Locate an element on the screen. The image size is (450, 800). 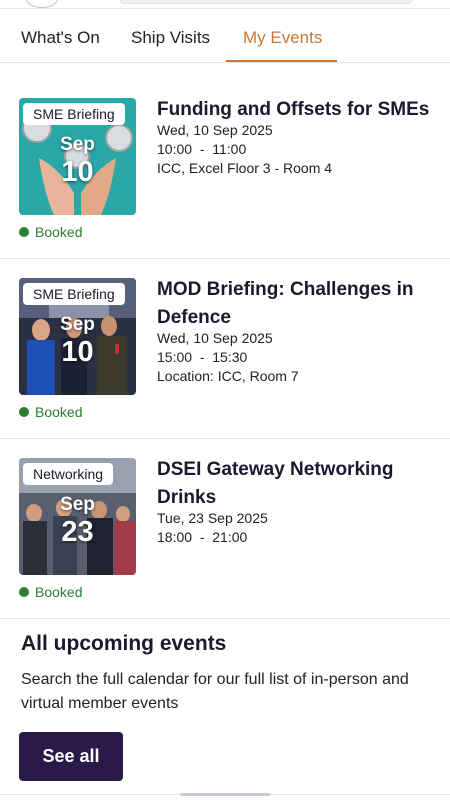
event-title: MOD Briefing: Challenges in Defence is located at coordinates (297, 304).